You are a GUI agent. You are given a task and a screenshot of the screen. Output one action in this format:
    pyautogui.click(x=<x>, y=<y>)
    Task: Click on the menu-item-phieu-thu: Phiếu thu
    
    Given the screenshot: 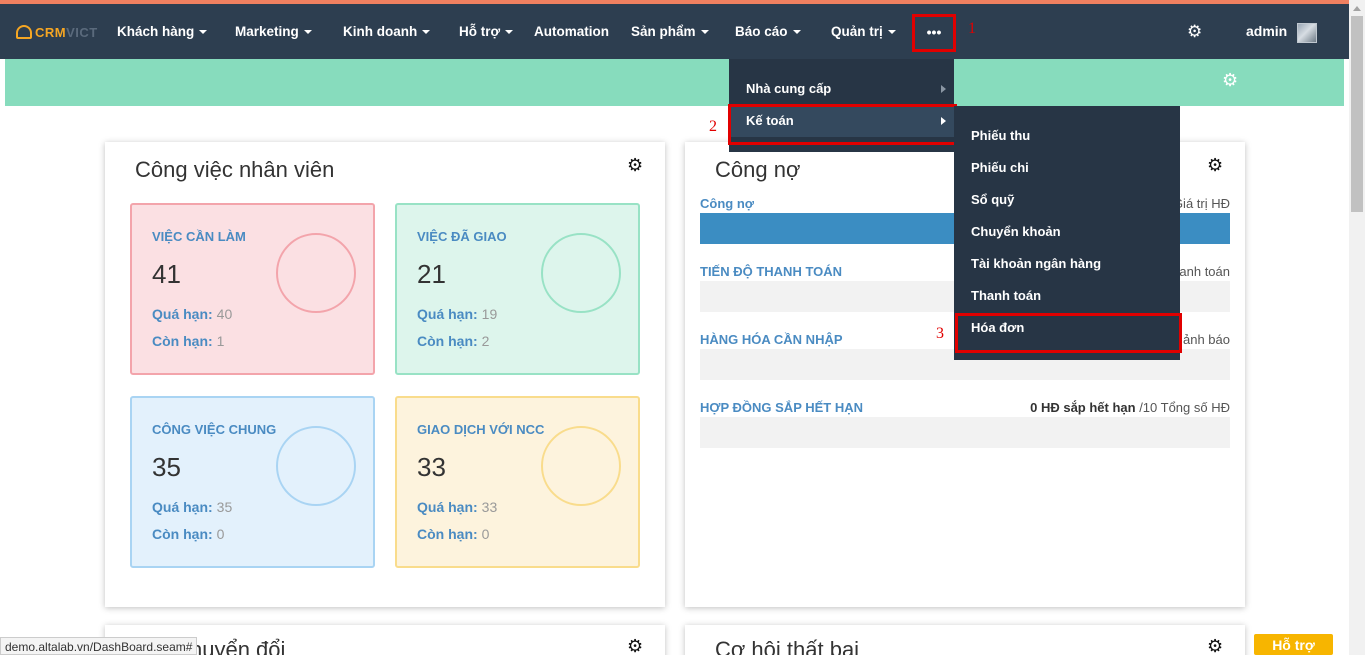 What is the action you would take?
    pyautogui.click(x=1067, y=136)
    